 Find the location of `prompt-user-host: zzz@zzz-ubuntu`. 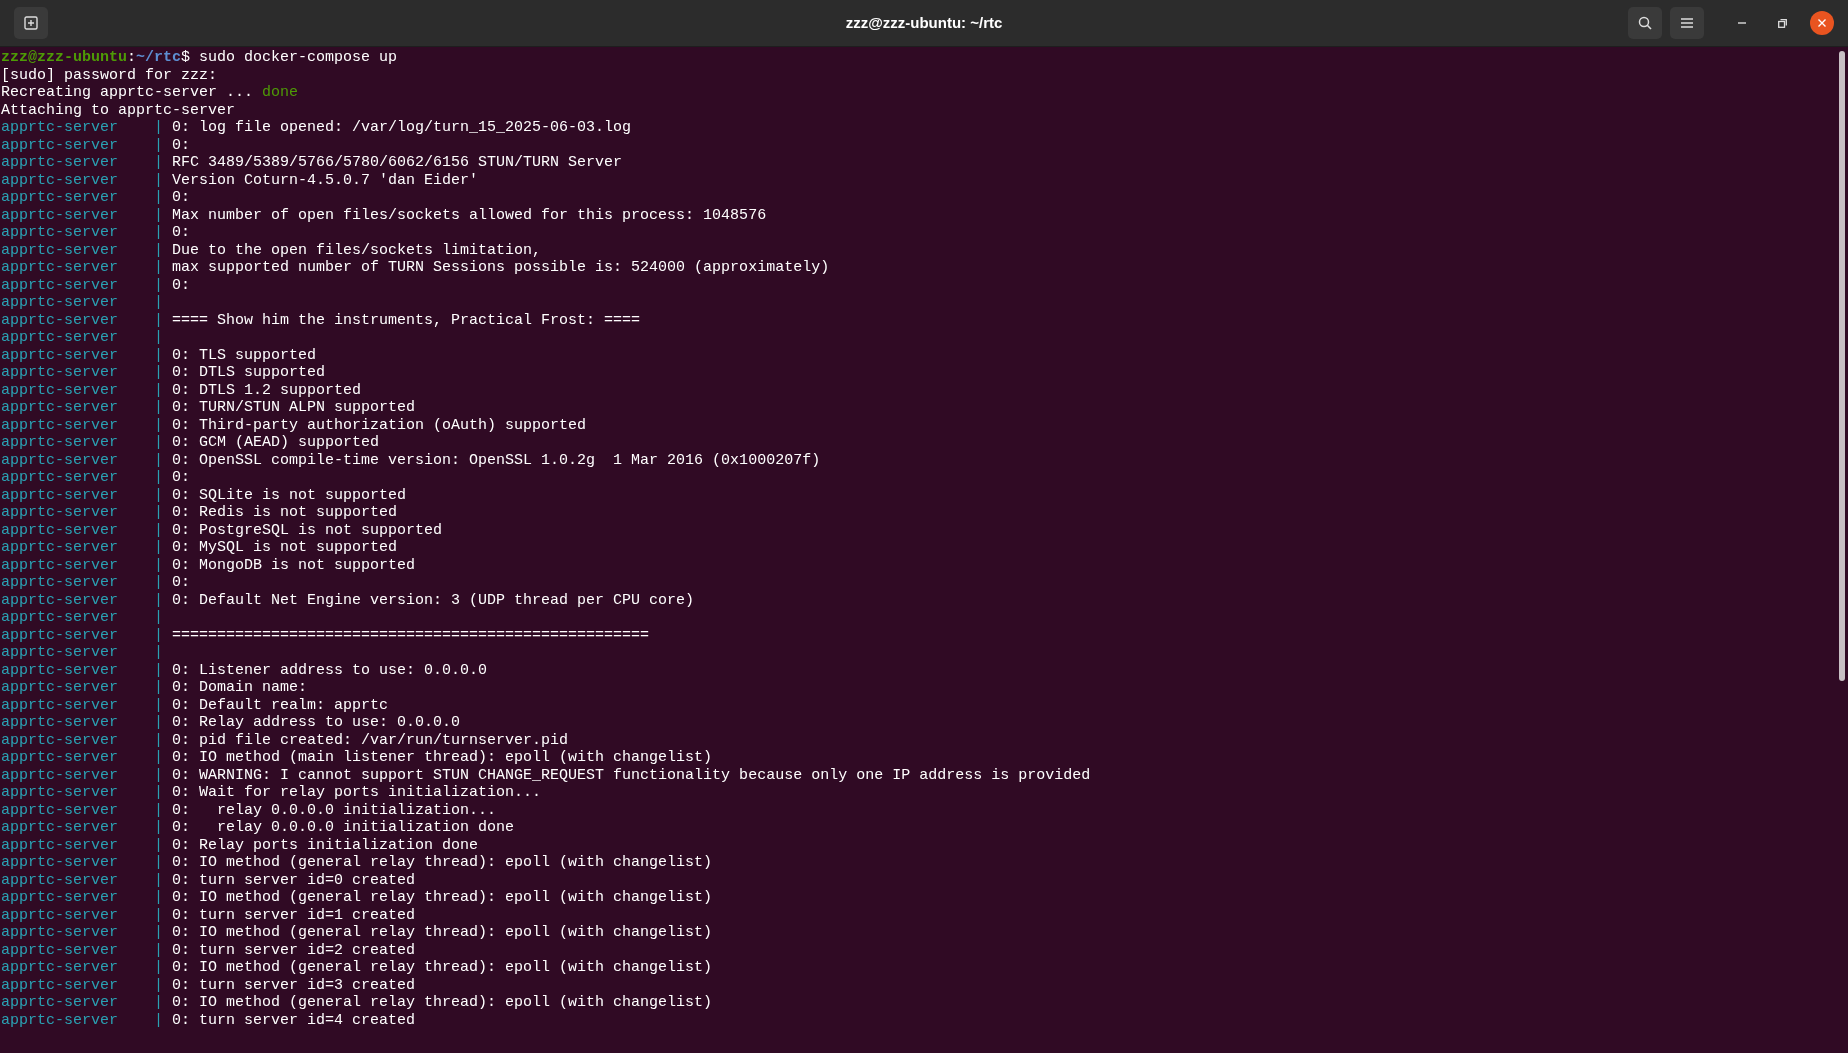

prompt-user-host: zzz@zzz-ubuntu is located at coordinates (64, 58).